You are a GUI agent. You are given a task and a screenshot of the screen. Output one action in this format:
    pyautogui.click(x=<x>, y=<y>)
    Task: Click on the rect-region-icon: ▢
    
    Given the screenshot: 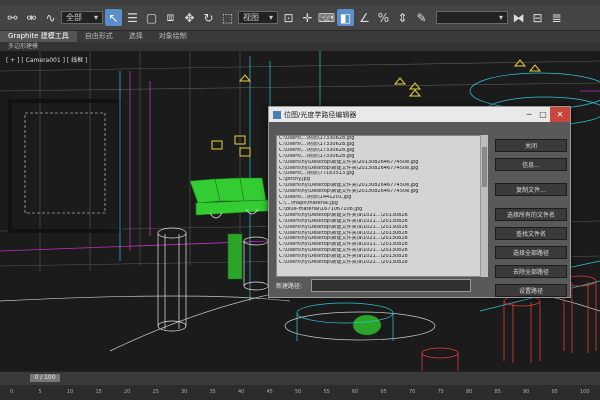 What is the action you would take?
    pyautogui.click(x=151, y=17)
    